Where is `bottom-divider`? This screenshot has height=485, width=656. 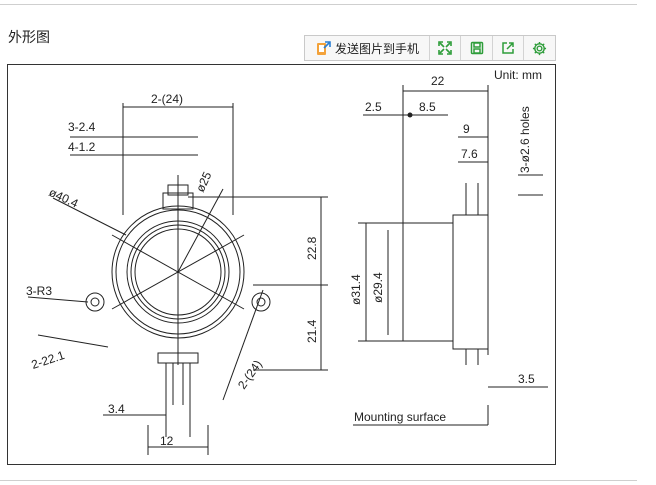 bottom-divider is located at coordinates (318, 480).